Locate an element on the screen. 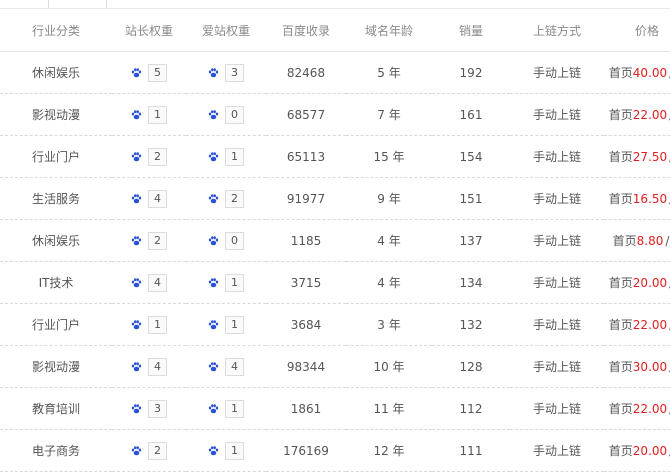 The height and width of the screenshot is (472, 670). column-header-aizhan-rank: 爱站权重 is located at coordinates (226, 30).